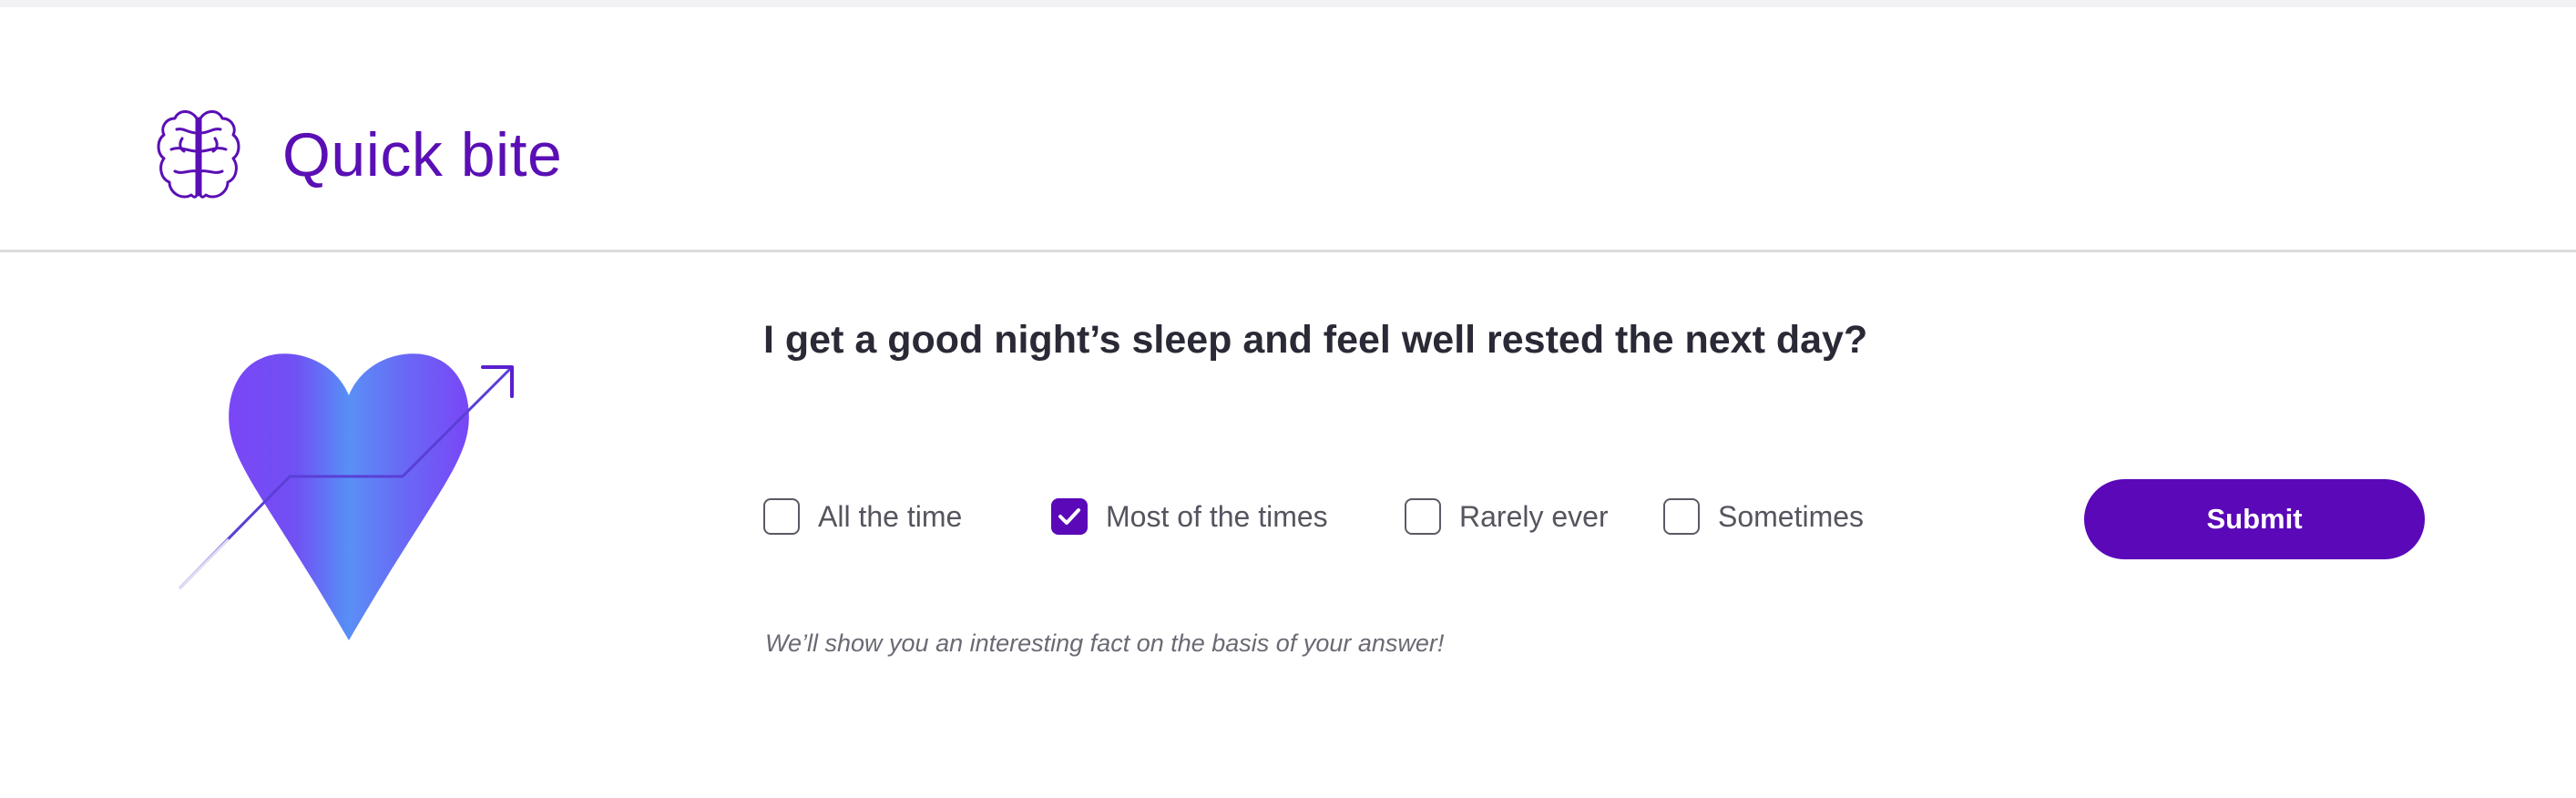 The image size is (2576, 798). Describe the element at coordinates (1217, 516) in the screenshot. I see `option-label: Most of the times` at that location.